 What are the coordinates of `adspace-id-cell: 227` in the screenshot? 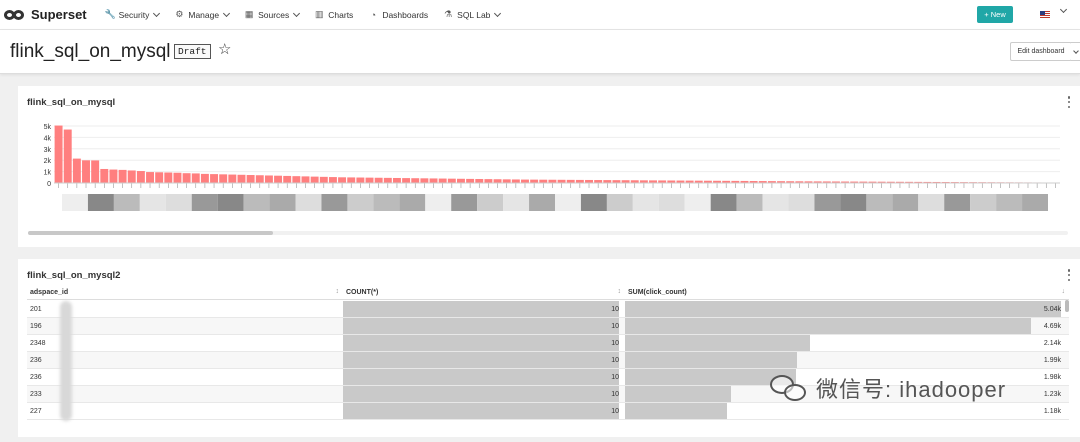 It's located at (36, 411).